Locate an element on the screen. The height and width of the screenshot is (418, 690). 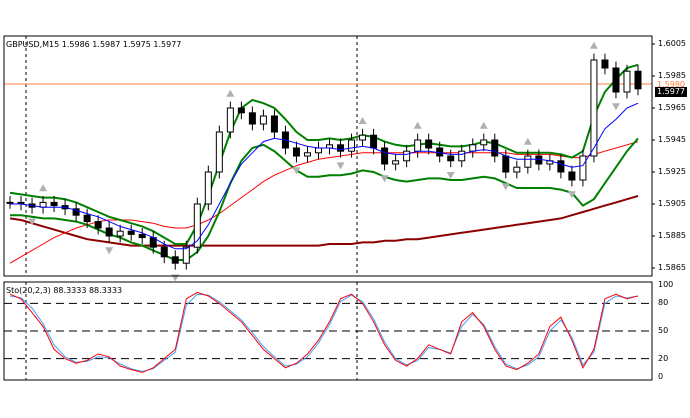
price-axis-label: 1.5885 is located at coordinates (672, 235).